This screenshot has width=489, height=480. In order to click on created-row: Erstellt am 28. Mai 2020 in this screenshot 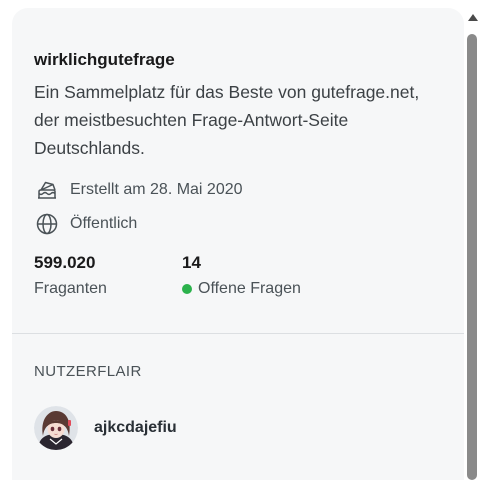, I will do `click(238, 190)`.